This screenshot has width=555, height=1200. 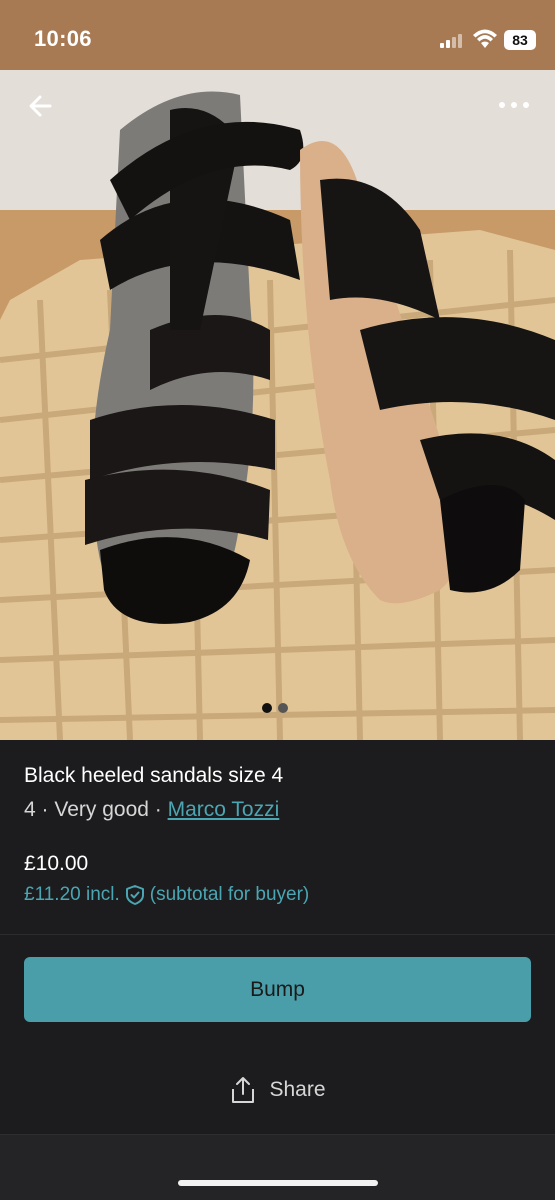 What do you see at coordinates (297, 1089) in the screenshot?
I see `share-label: Share` at bounding box center [297, 1089].